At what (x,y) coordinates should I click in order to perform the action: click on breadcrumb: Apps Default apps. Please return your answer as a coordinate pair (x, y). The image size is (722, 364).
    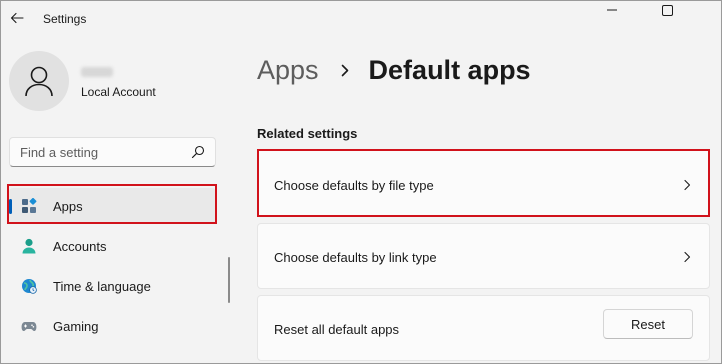
    Looking at the image, I should click on (394, 70).